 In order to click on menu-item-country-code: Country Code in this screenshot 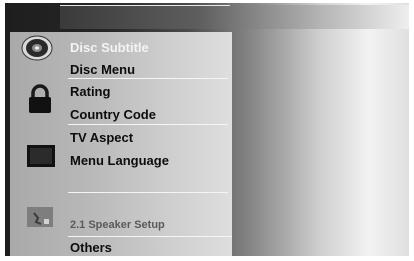, I will do `click(113, 114)`.